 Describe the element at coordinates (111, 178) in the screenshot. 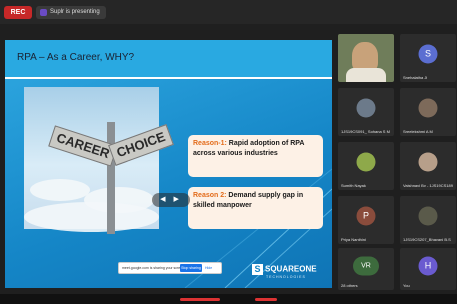

I see `signpost-pole` at that location.